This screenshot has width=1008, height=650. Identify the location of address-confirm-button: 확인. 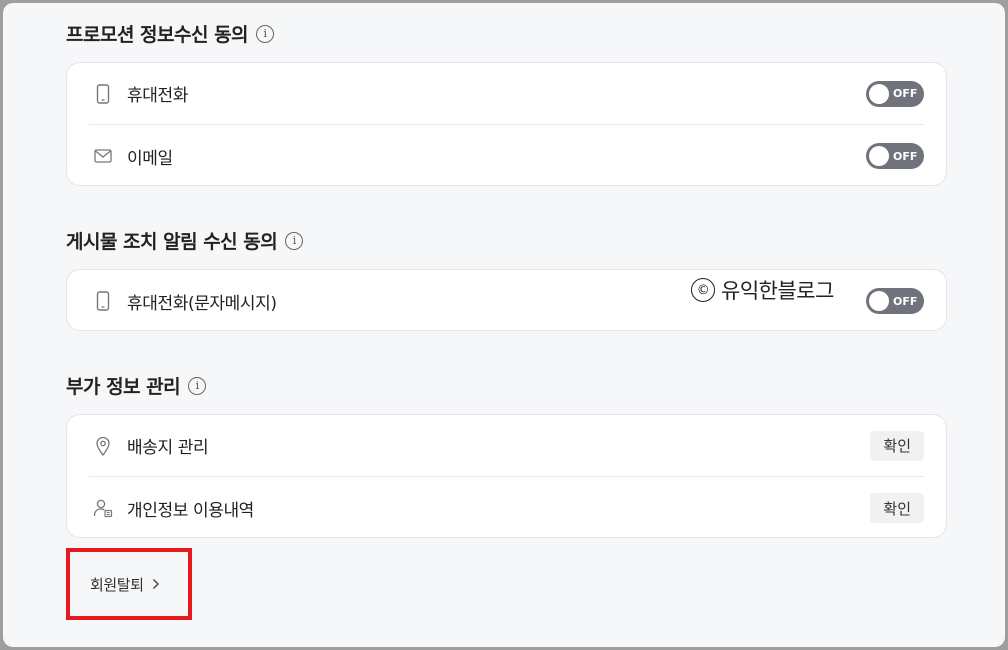
(897, 445).